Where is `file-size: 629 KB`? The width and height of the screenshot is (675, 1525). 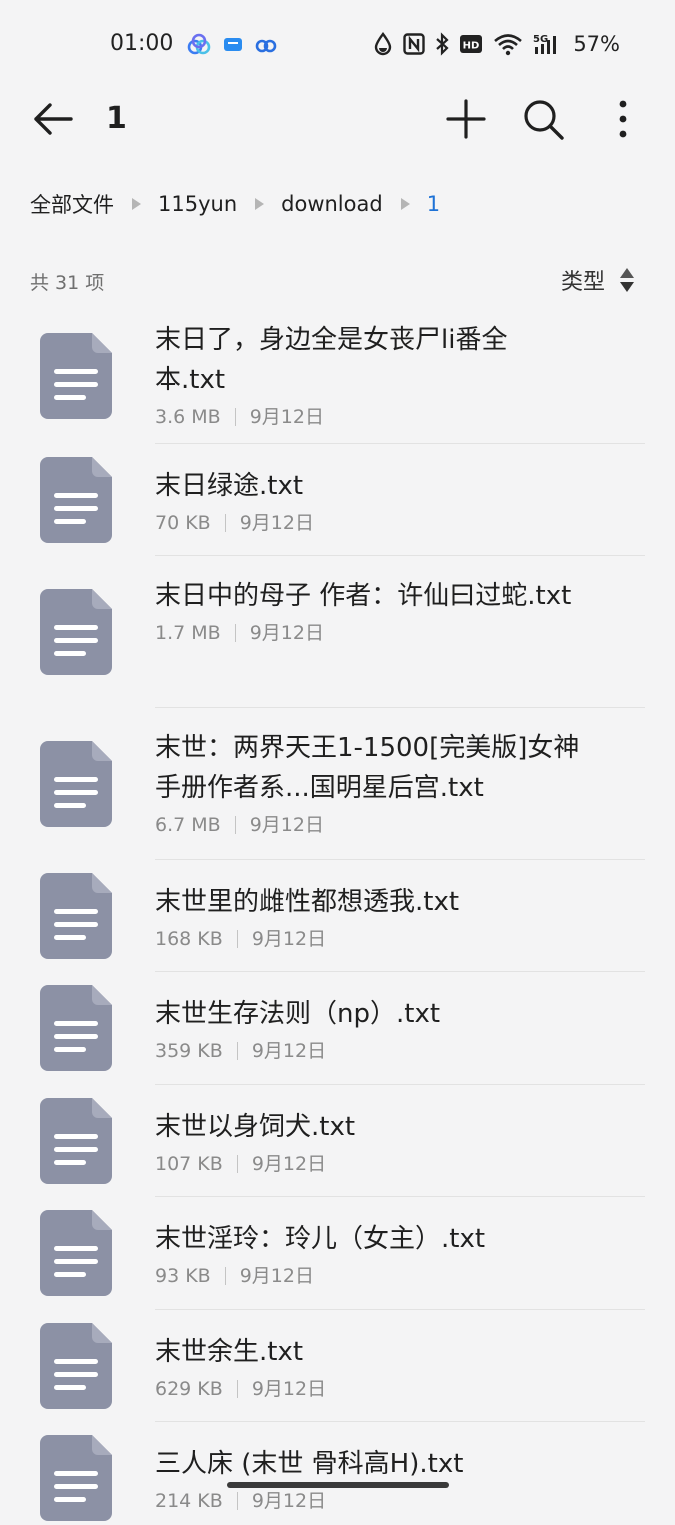 file-size: 629 KB is located at coordinates (189, 1389).